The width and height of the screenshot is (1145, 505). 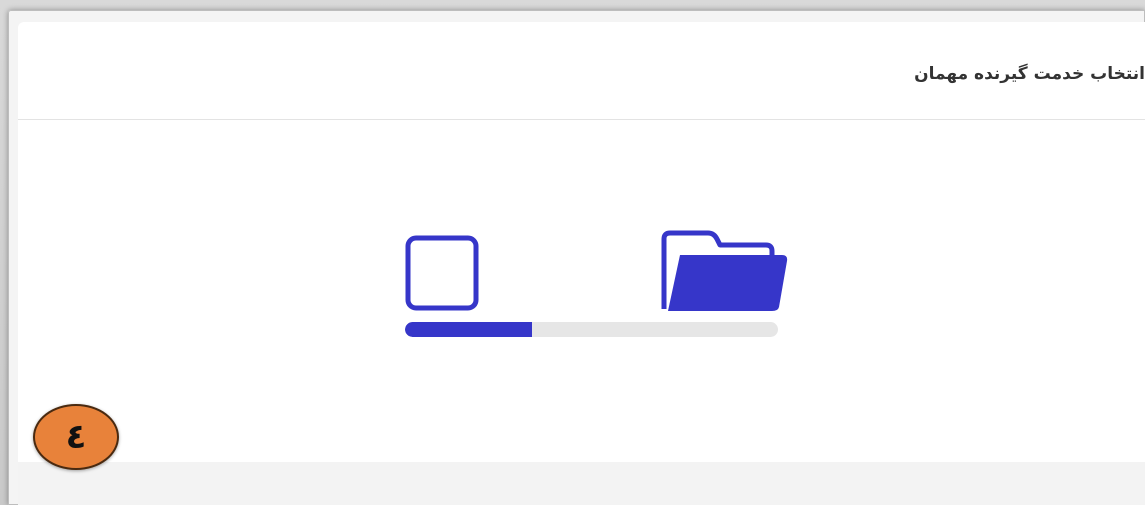 I want to click on transfer-loader, so click(x=595, y=285).